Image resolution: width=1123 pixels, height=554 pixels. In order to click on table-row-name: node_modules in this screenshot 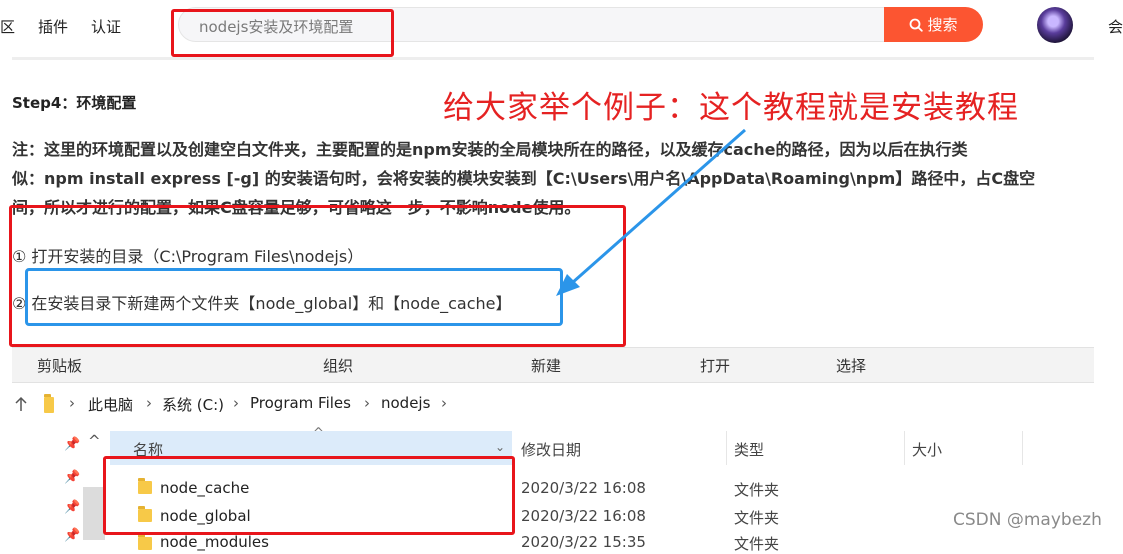, I will do `click(214, 542)`.